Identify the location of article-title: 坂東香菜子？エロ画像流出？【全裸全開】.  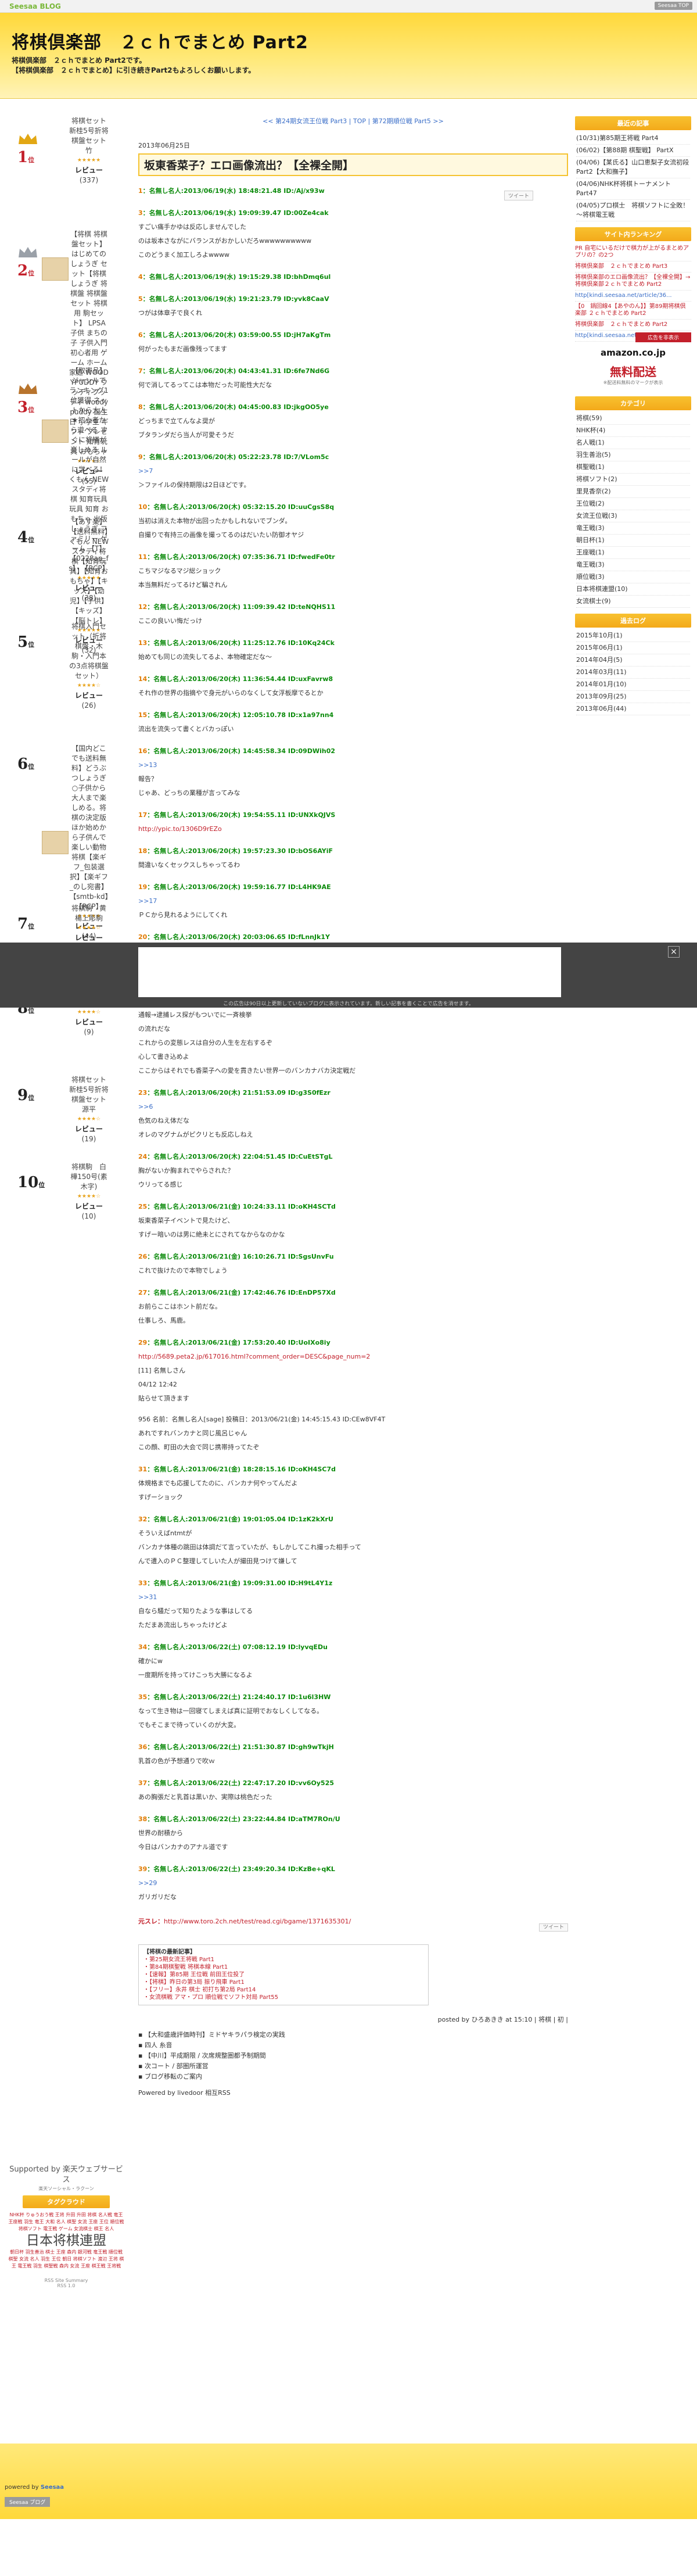
(353, 164).